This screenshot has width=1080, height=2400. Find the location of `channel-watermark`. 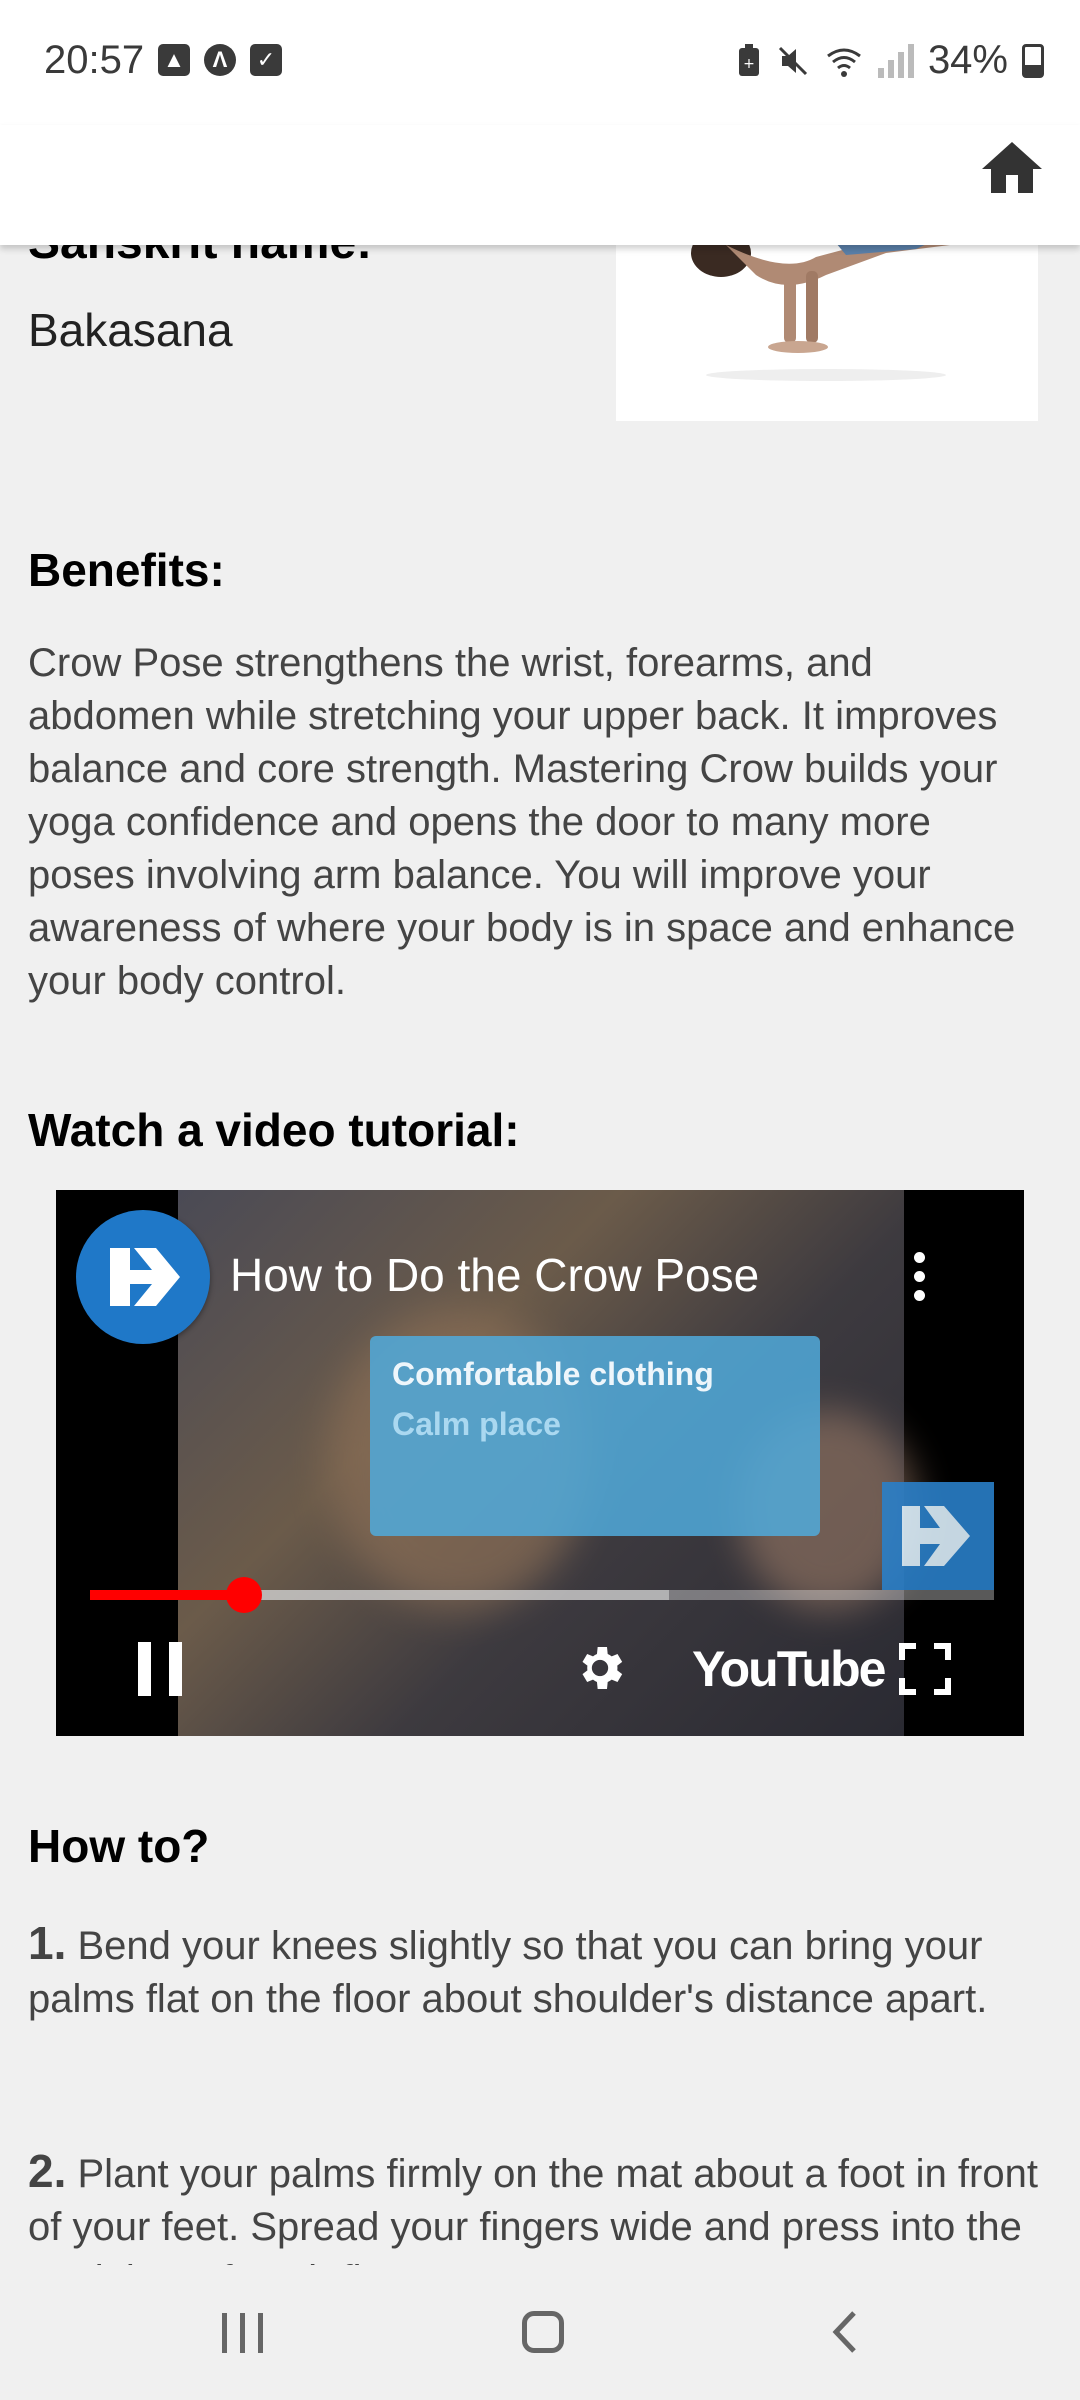

channel-watermark is located at coordinates (938, 1536).